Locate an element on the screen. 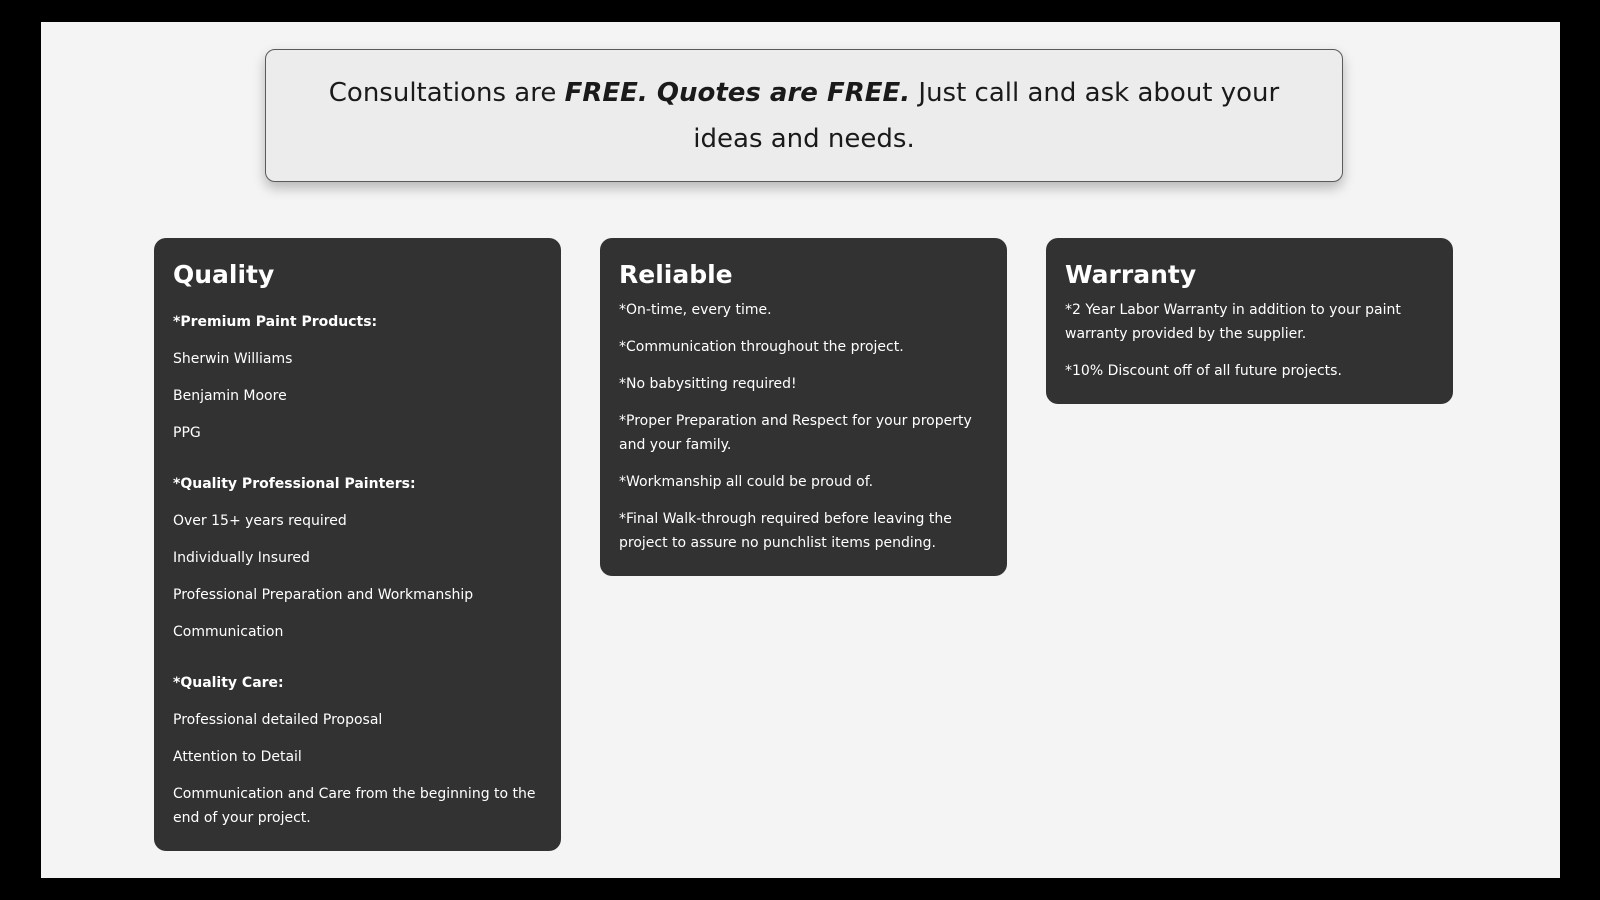 This screenshot has width=1600, height=900. list-item: Communication is located at coordinates (228, 632).